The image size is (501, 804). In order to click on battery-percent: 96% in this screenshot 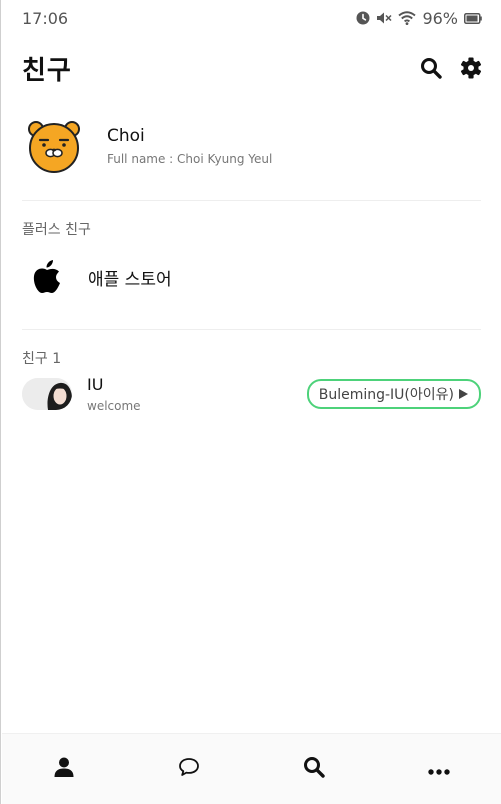, I will do `click(440, 18)`.